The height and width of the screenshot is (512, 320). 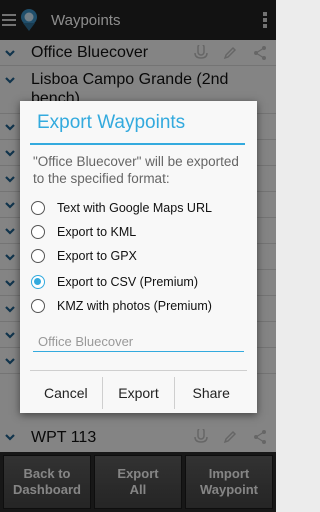 I want to click on format-option-kml: Export to KML, so click(x=83, y=232).